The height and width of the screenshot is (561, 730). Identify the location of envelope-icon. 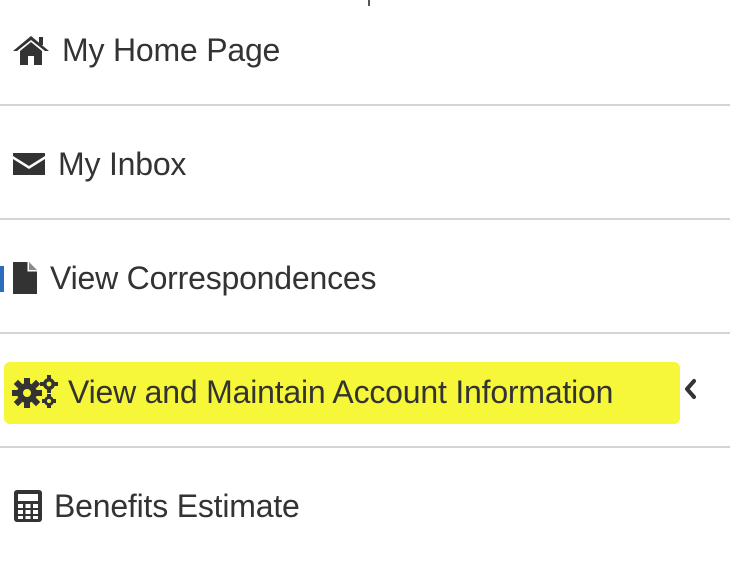
(29, 164).